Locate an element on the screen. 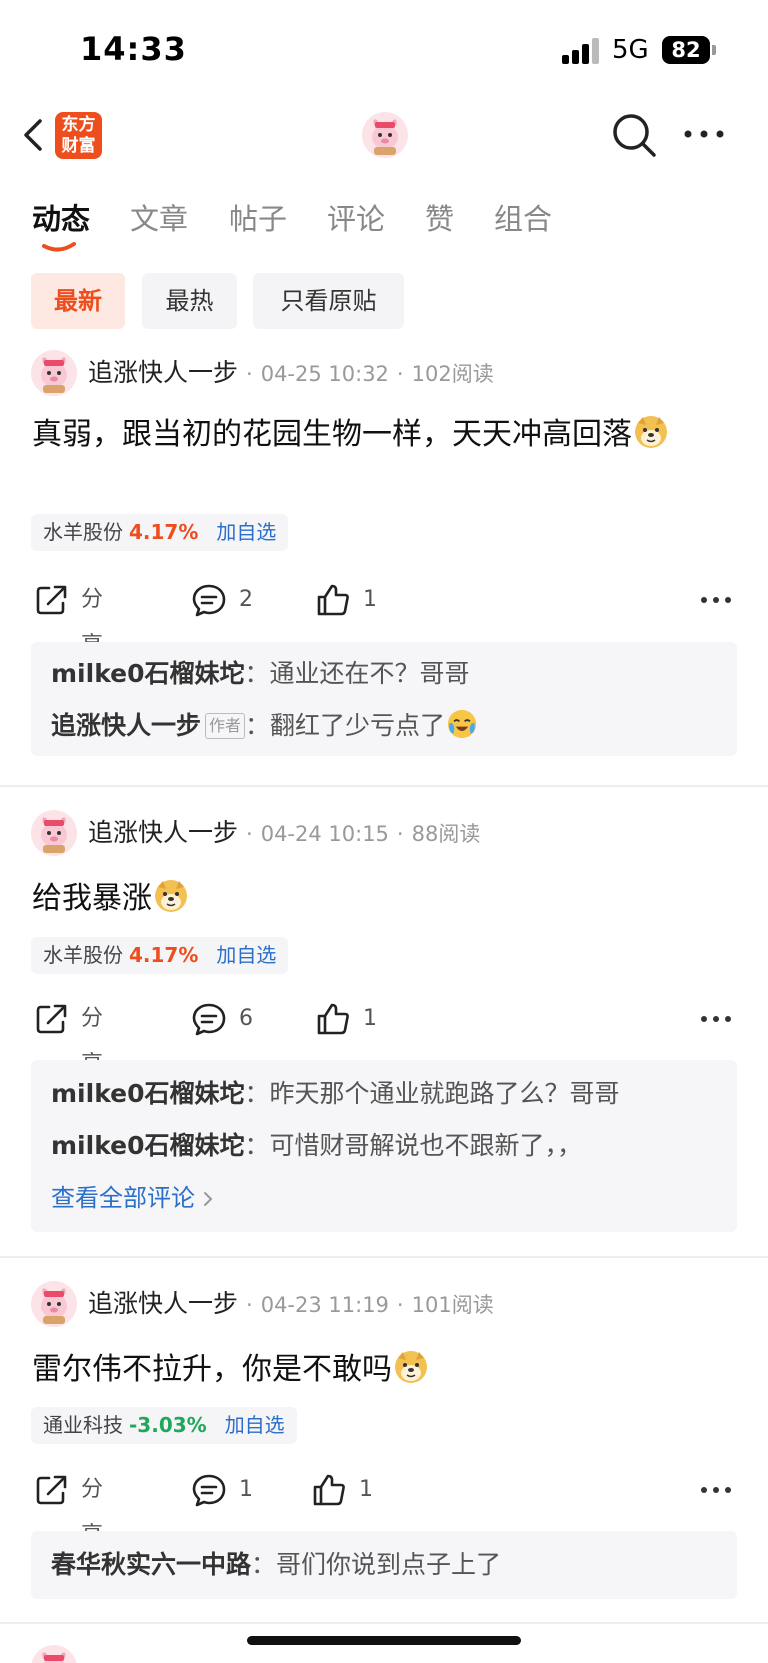 The image size is (768, 1663). thumbs-up-icon is located at coordinates (333, 1019).